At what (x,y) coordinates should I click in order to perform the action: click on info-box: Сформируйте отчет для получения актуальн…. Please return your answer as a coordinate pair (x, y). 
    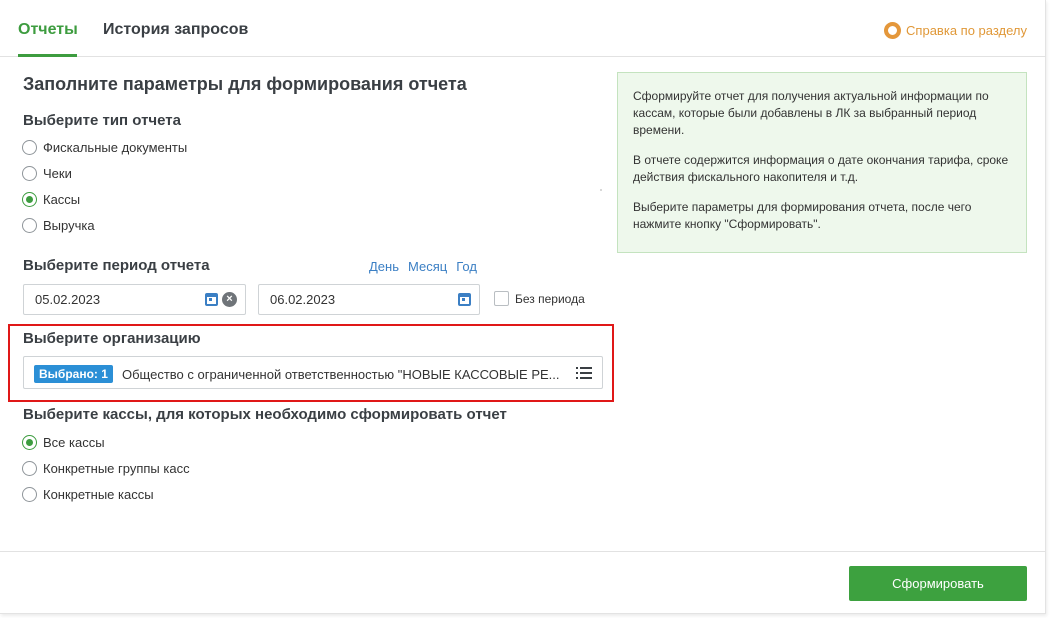
    Looking at the image, I should click on (822, 162).